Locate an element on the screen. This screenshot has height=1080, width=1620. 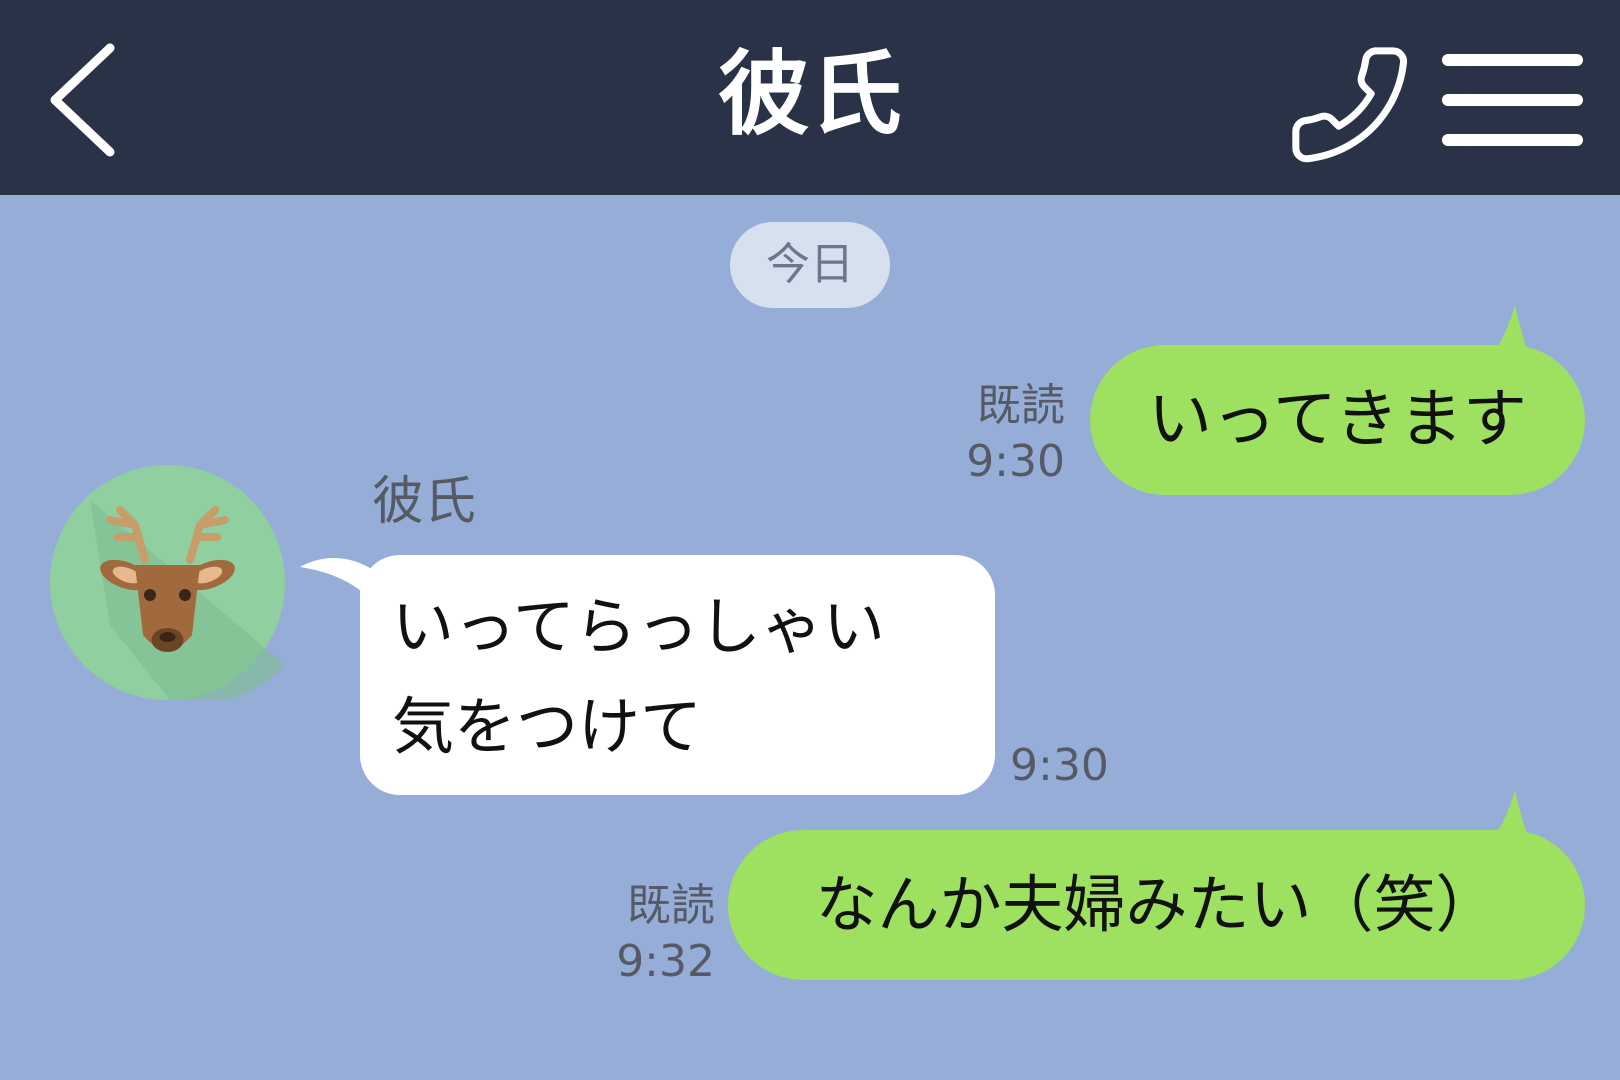
menu-button is located at coordinates (1512, 100).